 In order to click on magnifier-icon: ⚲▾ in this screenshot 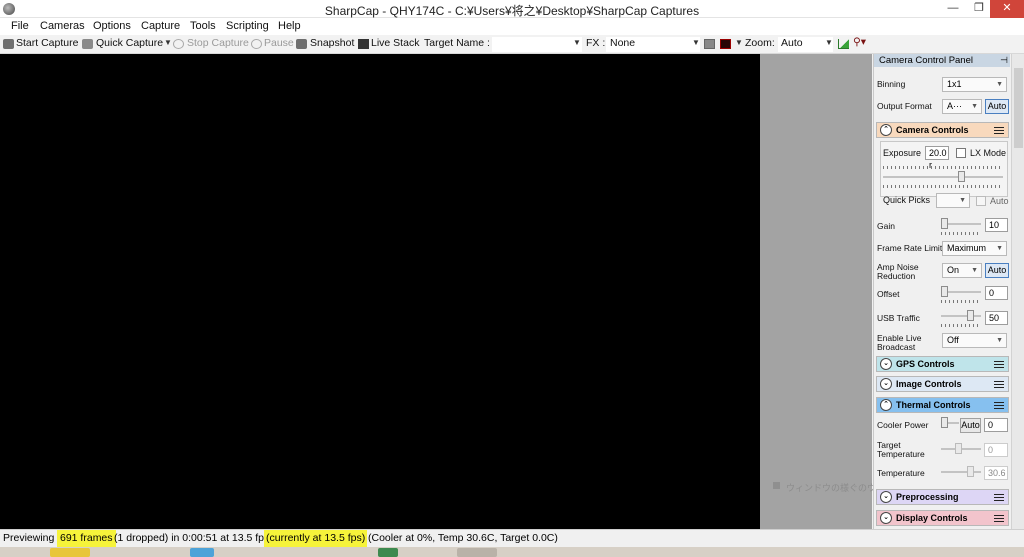, I will do `click(859, 42)`.